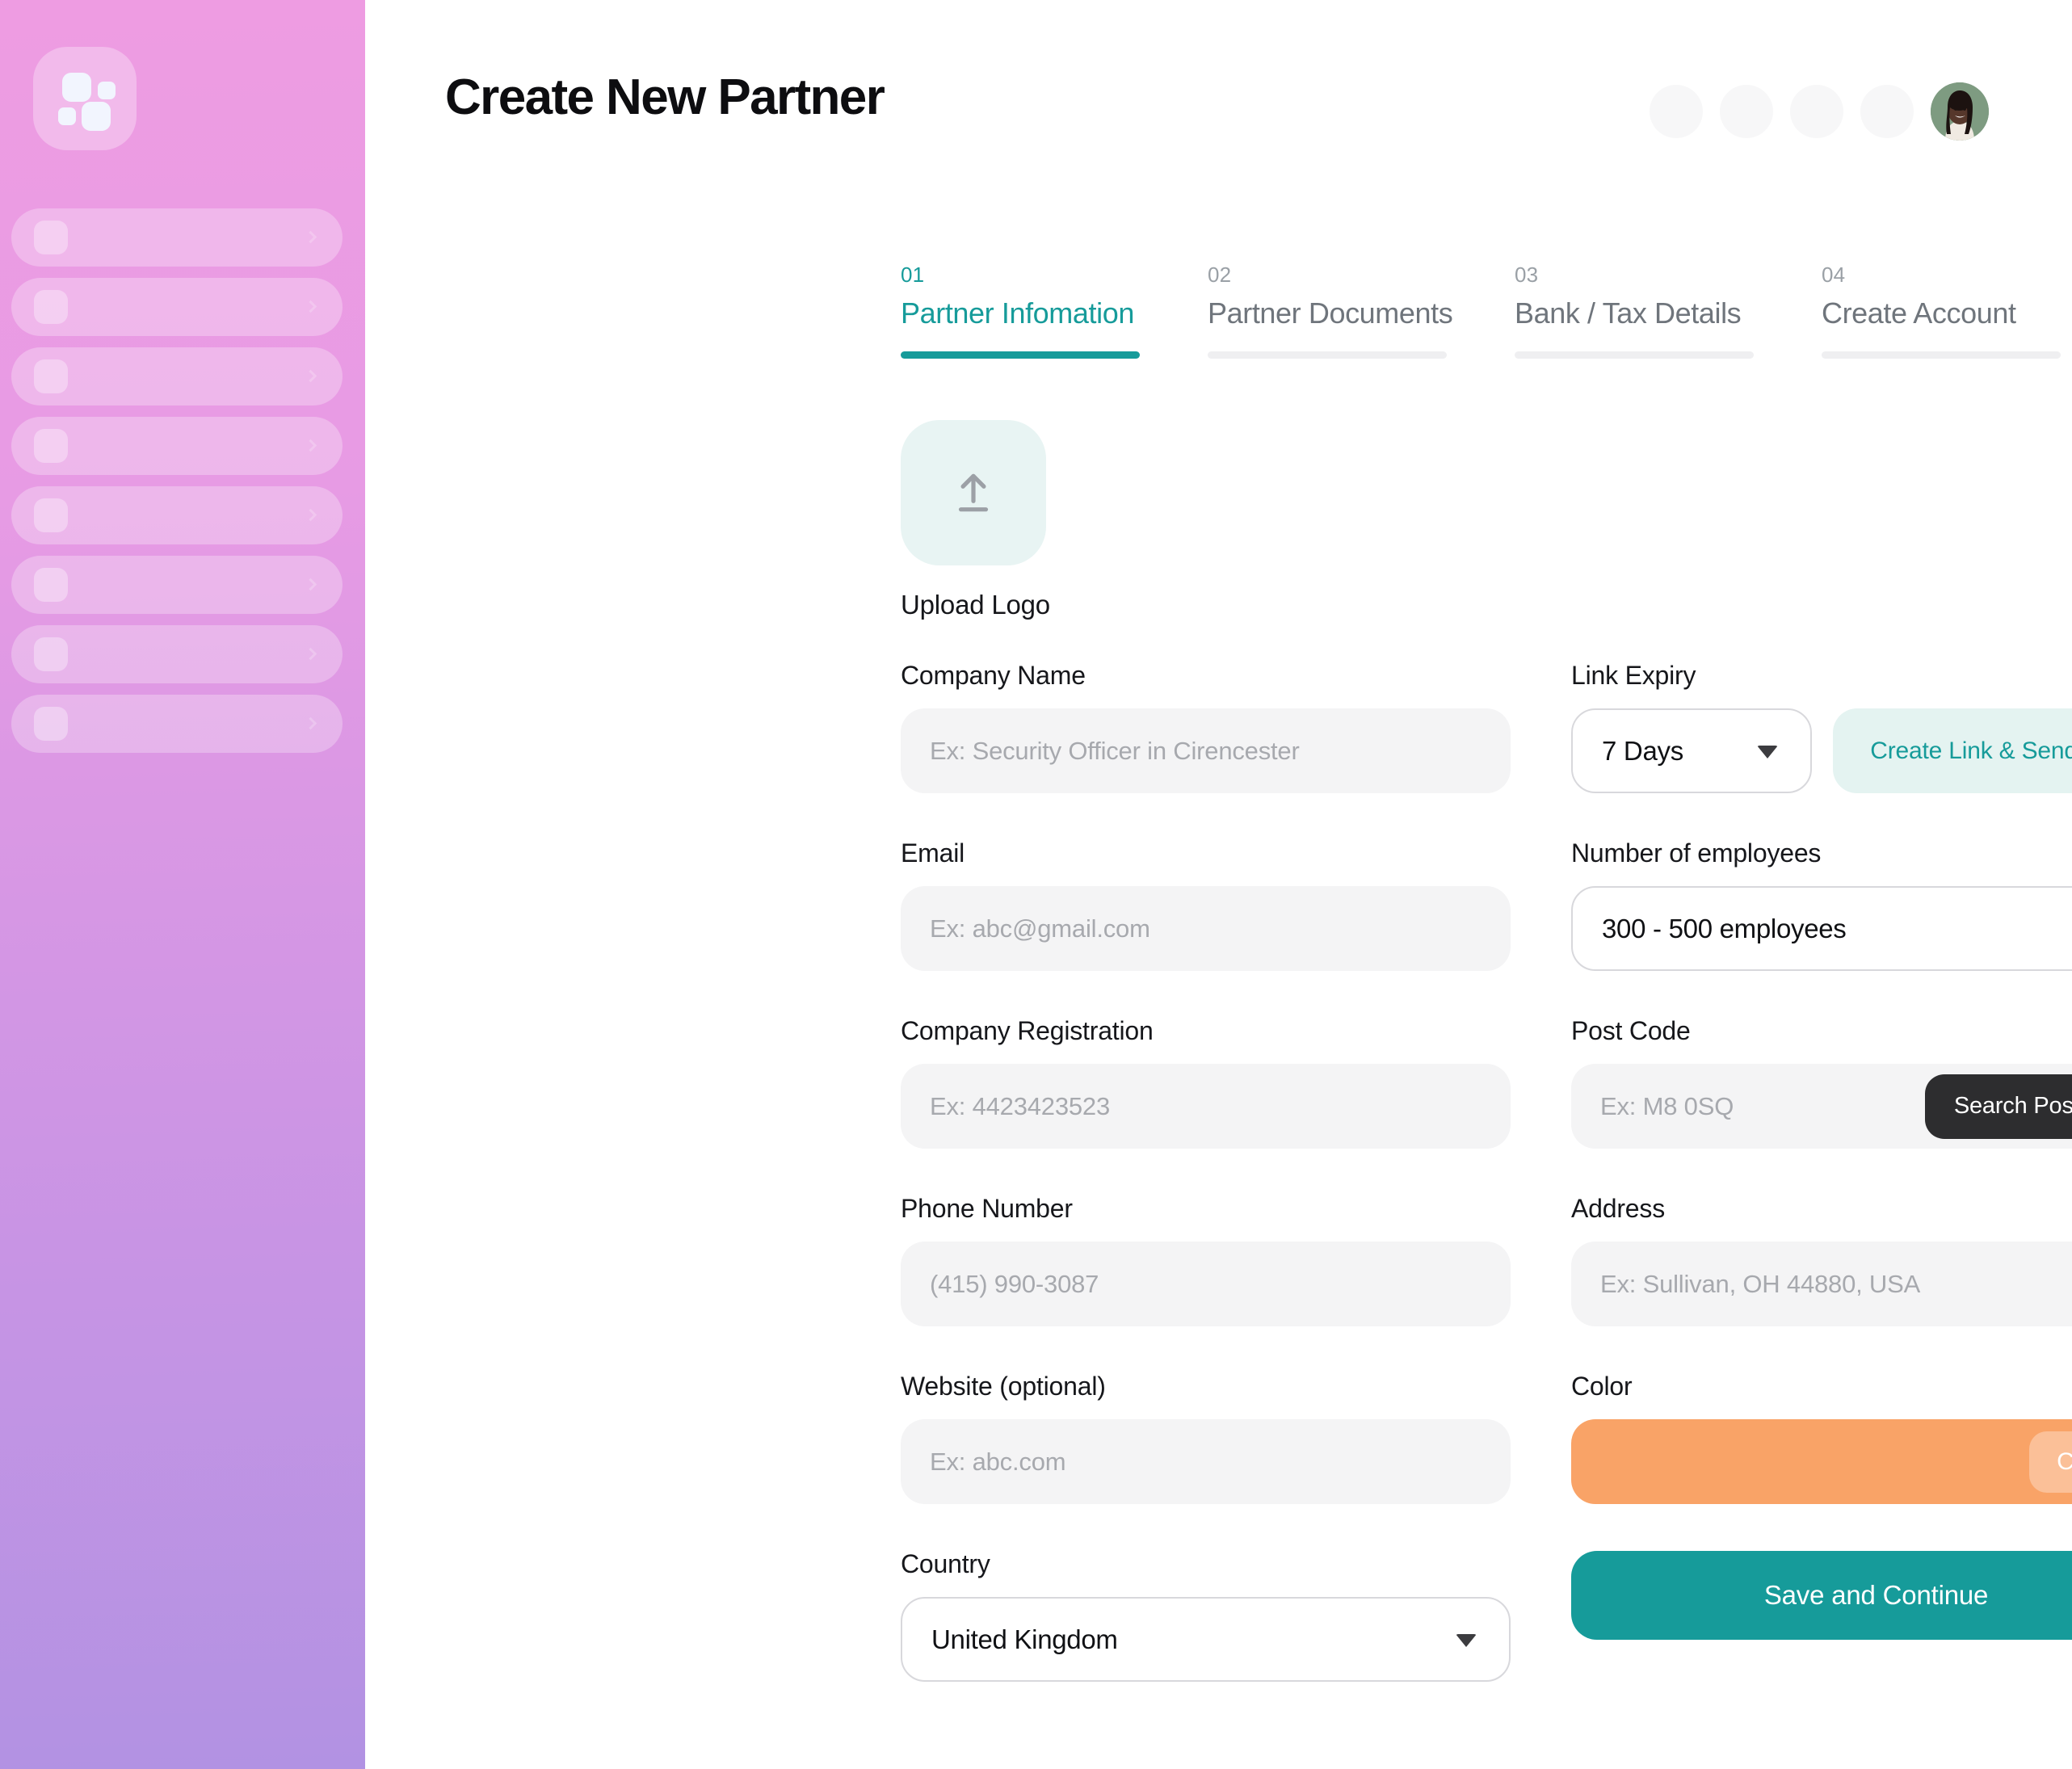 This screenshot has height=1769, width=2072. I want to click on step-label: Partner Infomation, so click(1017, 313).